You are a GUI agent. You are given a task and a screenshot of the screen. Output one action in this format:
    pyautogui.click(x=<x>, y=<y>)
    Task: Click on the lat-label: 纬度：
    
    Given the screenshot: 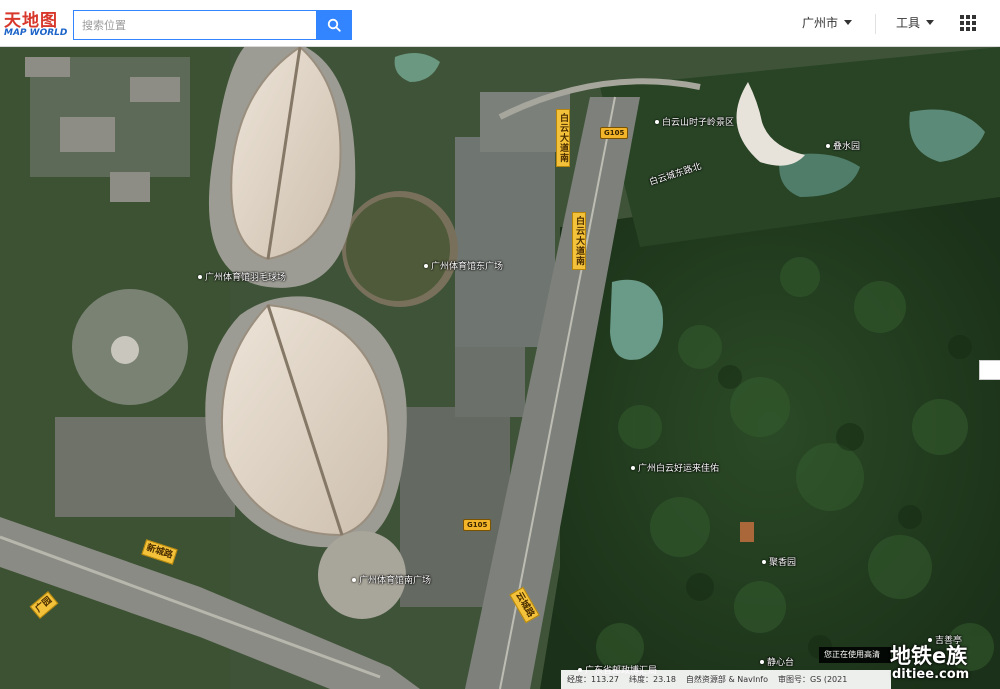 What is the action you would take?
    pyautogui.click(x=641, y=679)
    